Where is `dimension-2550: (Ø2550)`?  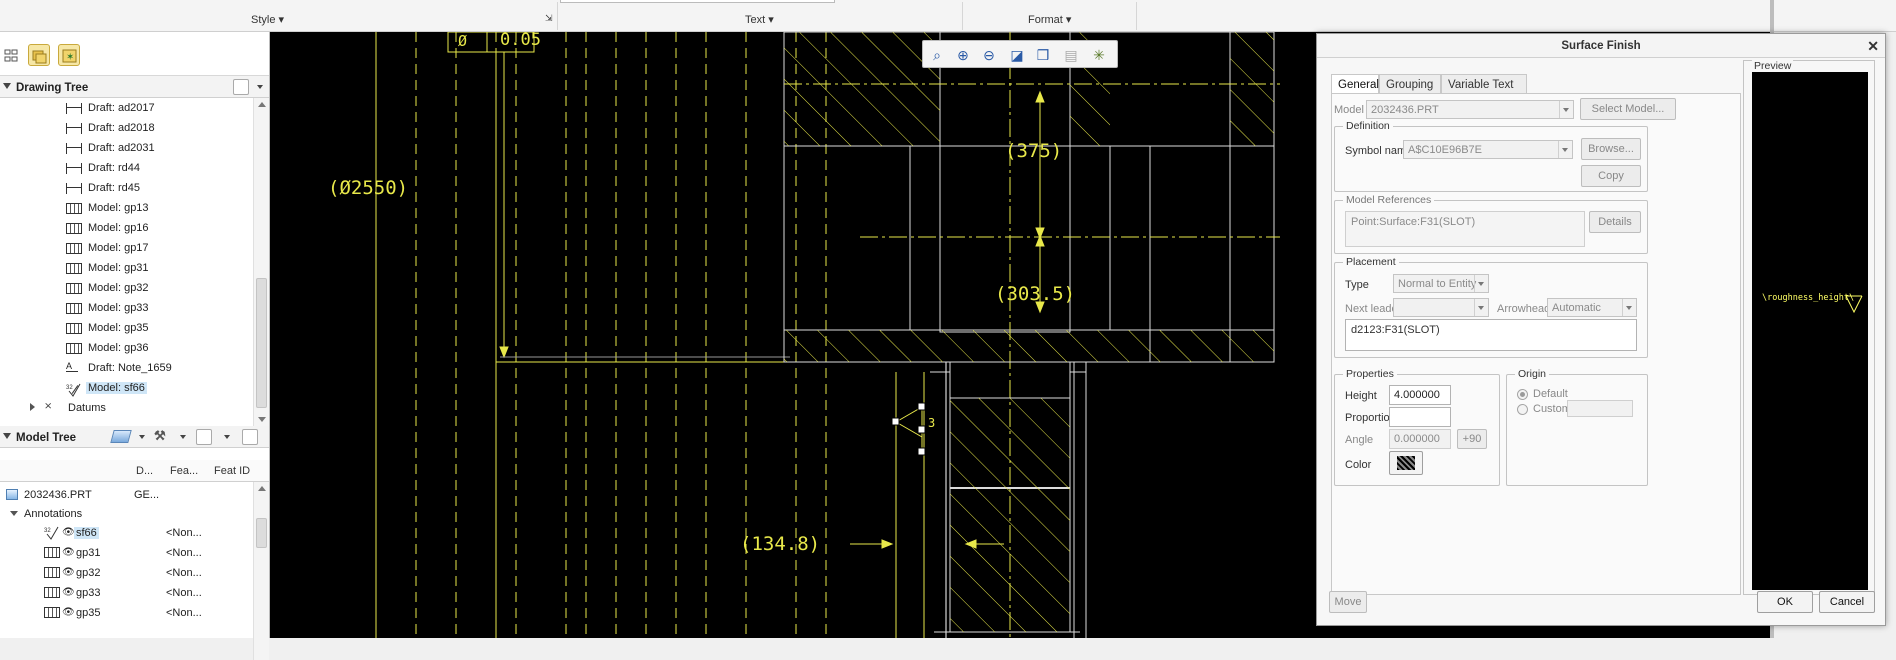
dimension-2550: (Ø2550) is located at coordinates (368, 188).